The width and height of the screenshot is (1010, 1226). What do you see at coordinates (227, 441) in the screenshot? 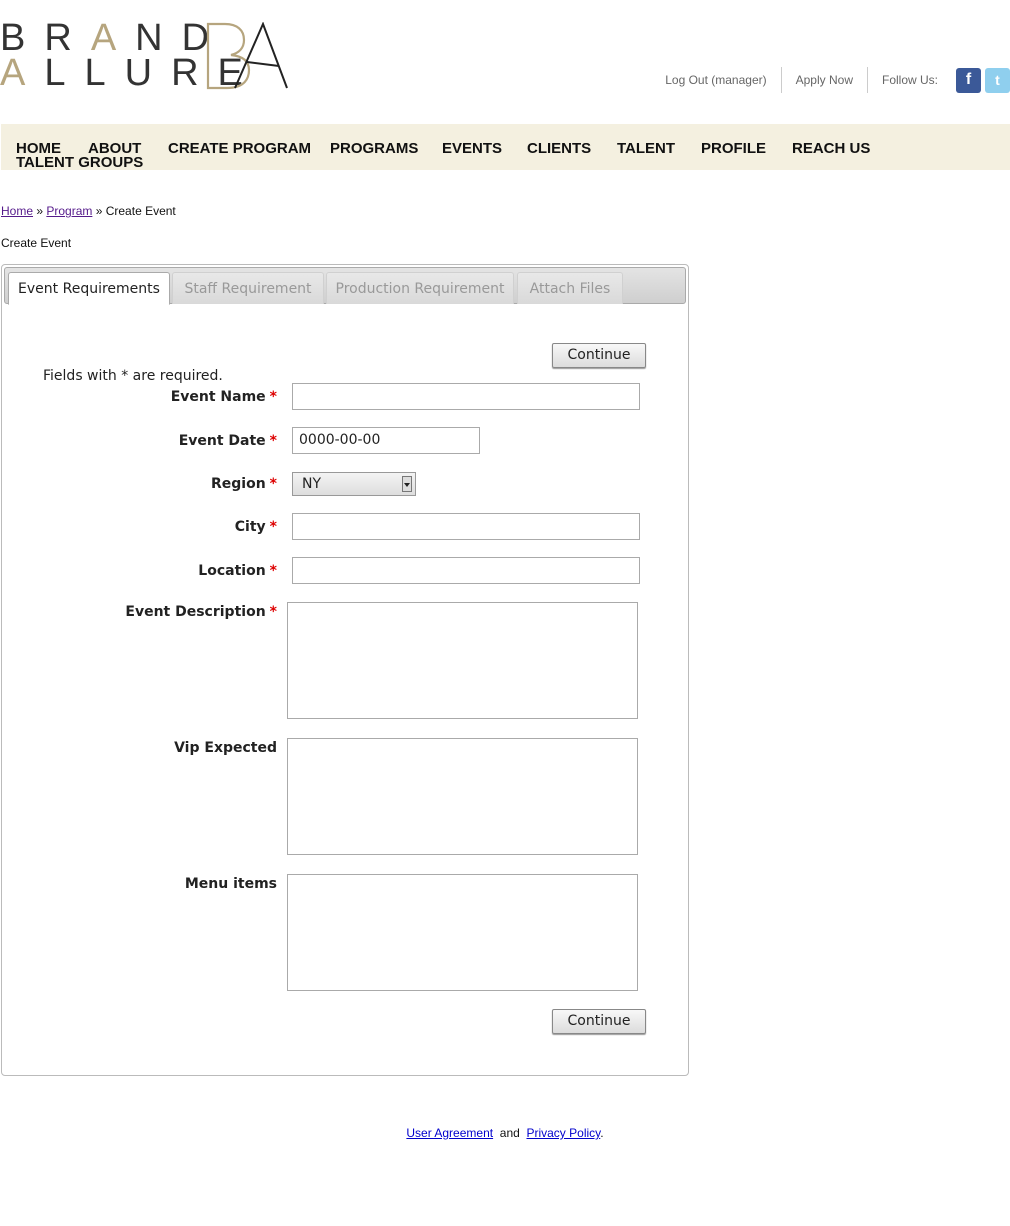
I see `event-date-label: Event Date *` at bounding box center [227, 441].